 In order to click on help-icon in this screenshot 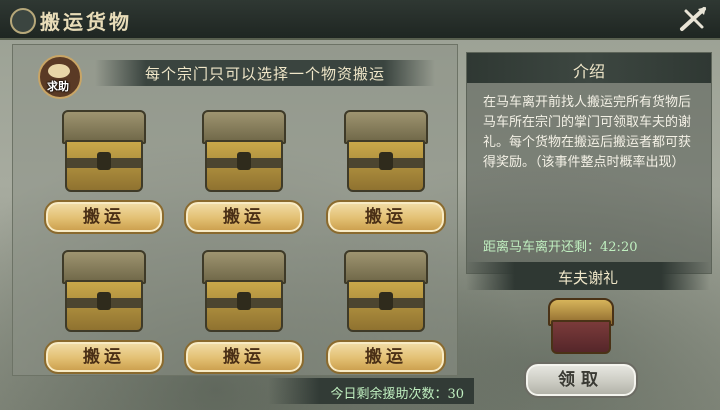, I will do `click(59, 71)`.